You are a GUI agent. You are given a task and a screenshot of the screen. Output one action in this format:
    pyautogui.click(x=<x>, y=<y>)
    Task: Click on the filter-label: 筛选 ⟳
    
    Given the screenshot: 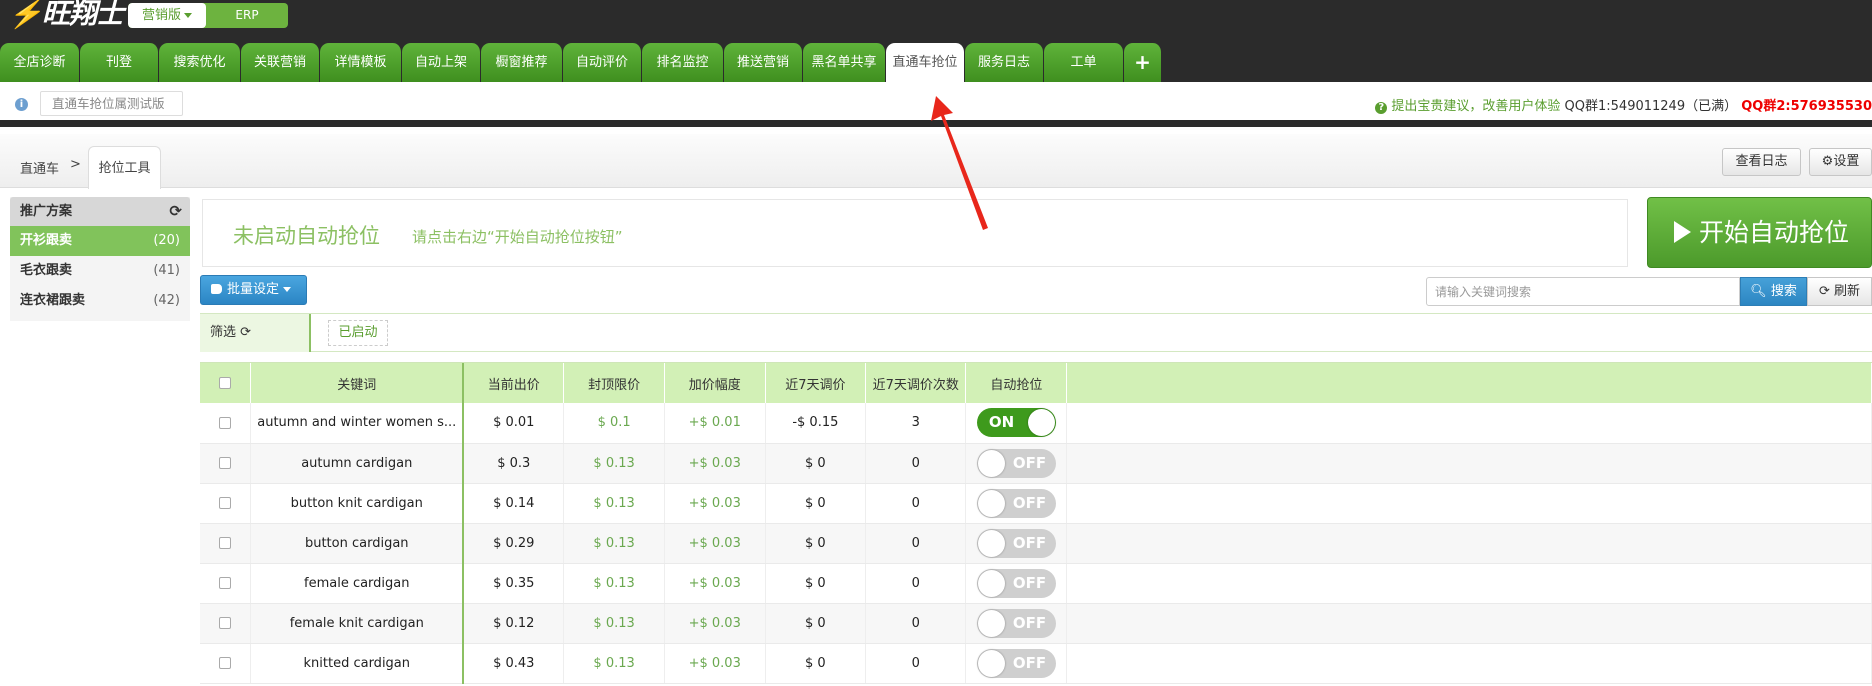 What is the action you would take?
    pyautogui.click(x=255, y=333)
    